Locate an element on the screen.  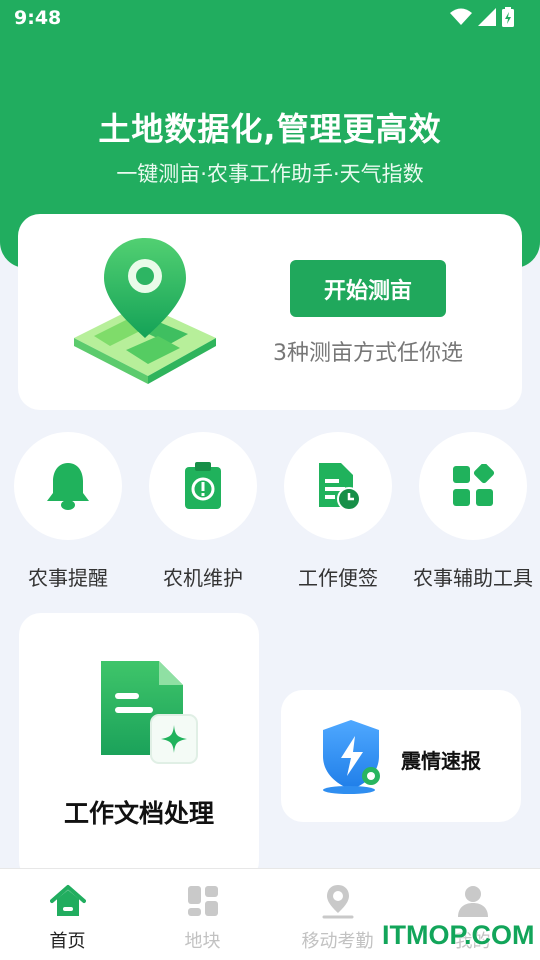
work-document-card: 工作文档处理 is located at coordinates (139, 748).